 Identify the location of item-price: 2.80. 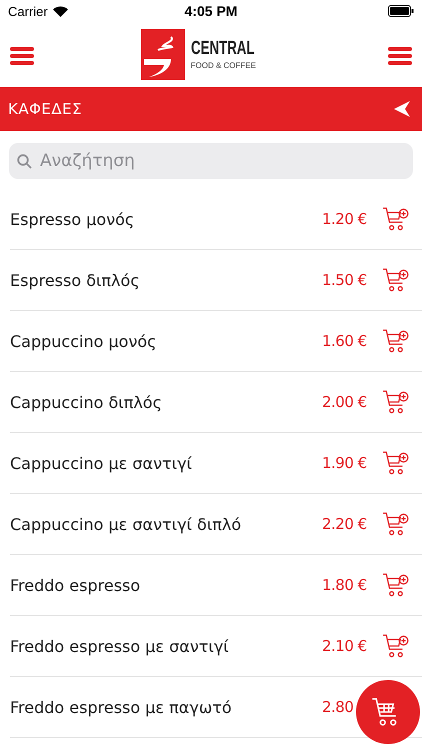
(338, 707).